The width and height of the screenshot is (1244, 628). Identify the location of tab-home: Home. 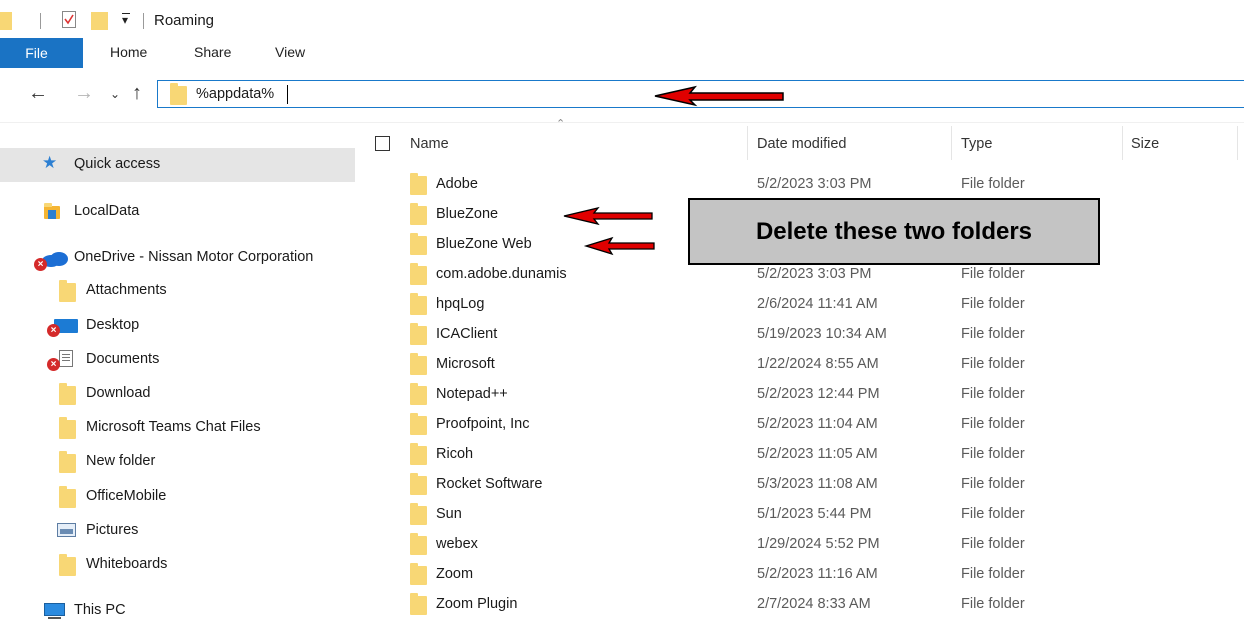
(128, 52).